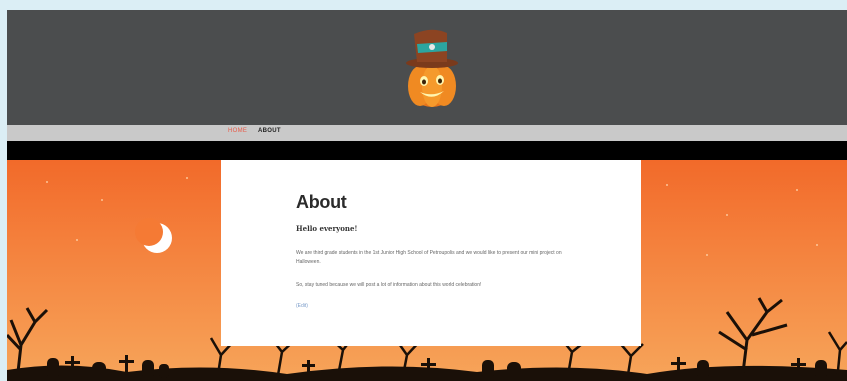 The image size is (847, 381). I want to click on nav-bar: HOME ABOUT, so click(427, 133).